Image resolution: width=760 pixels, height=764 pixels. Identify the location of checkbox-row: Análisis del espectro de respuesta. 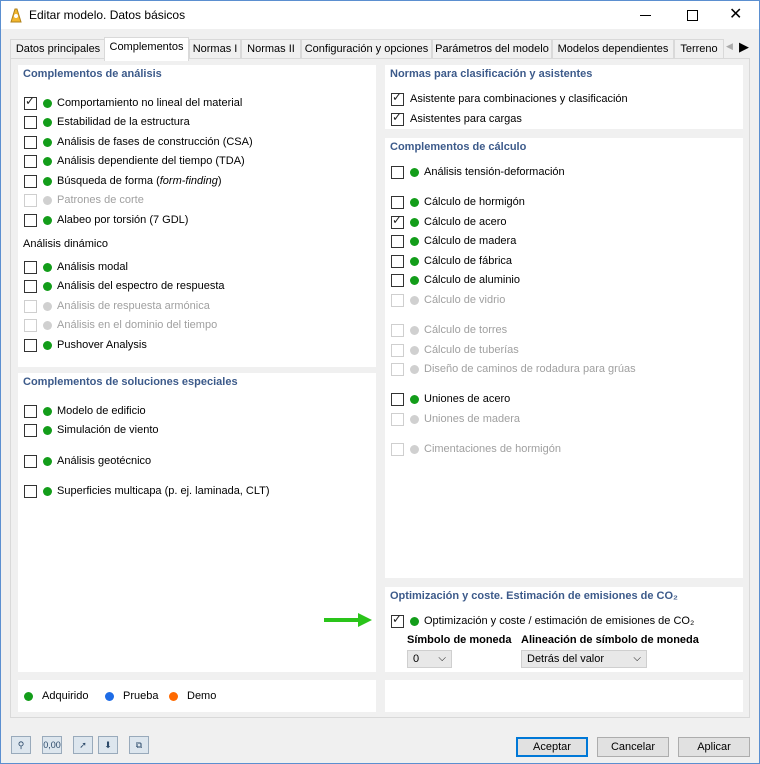
(124, 286).